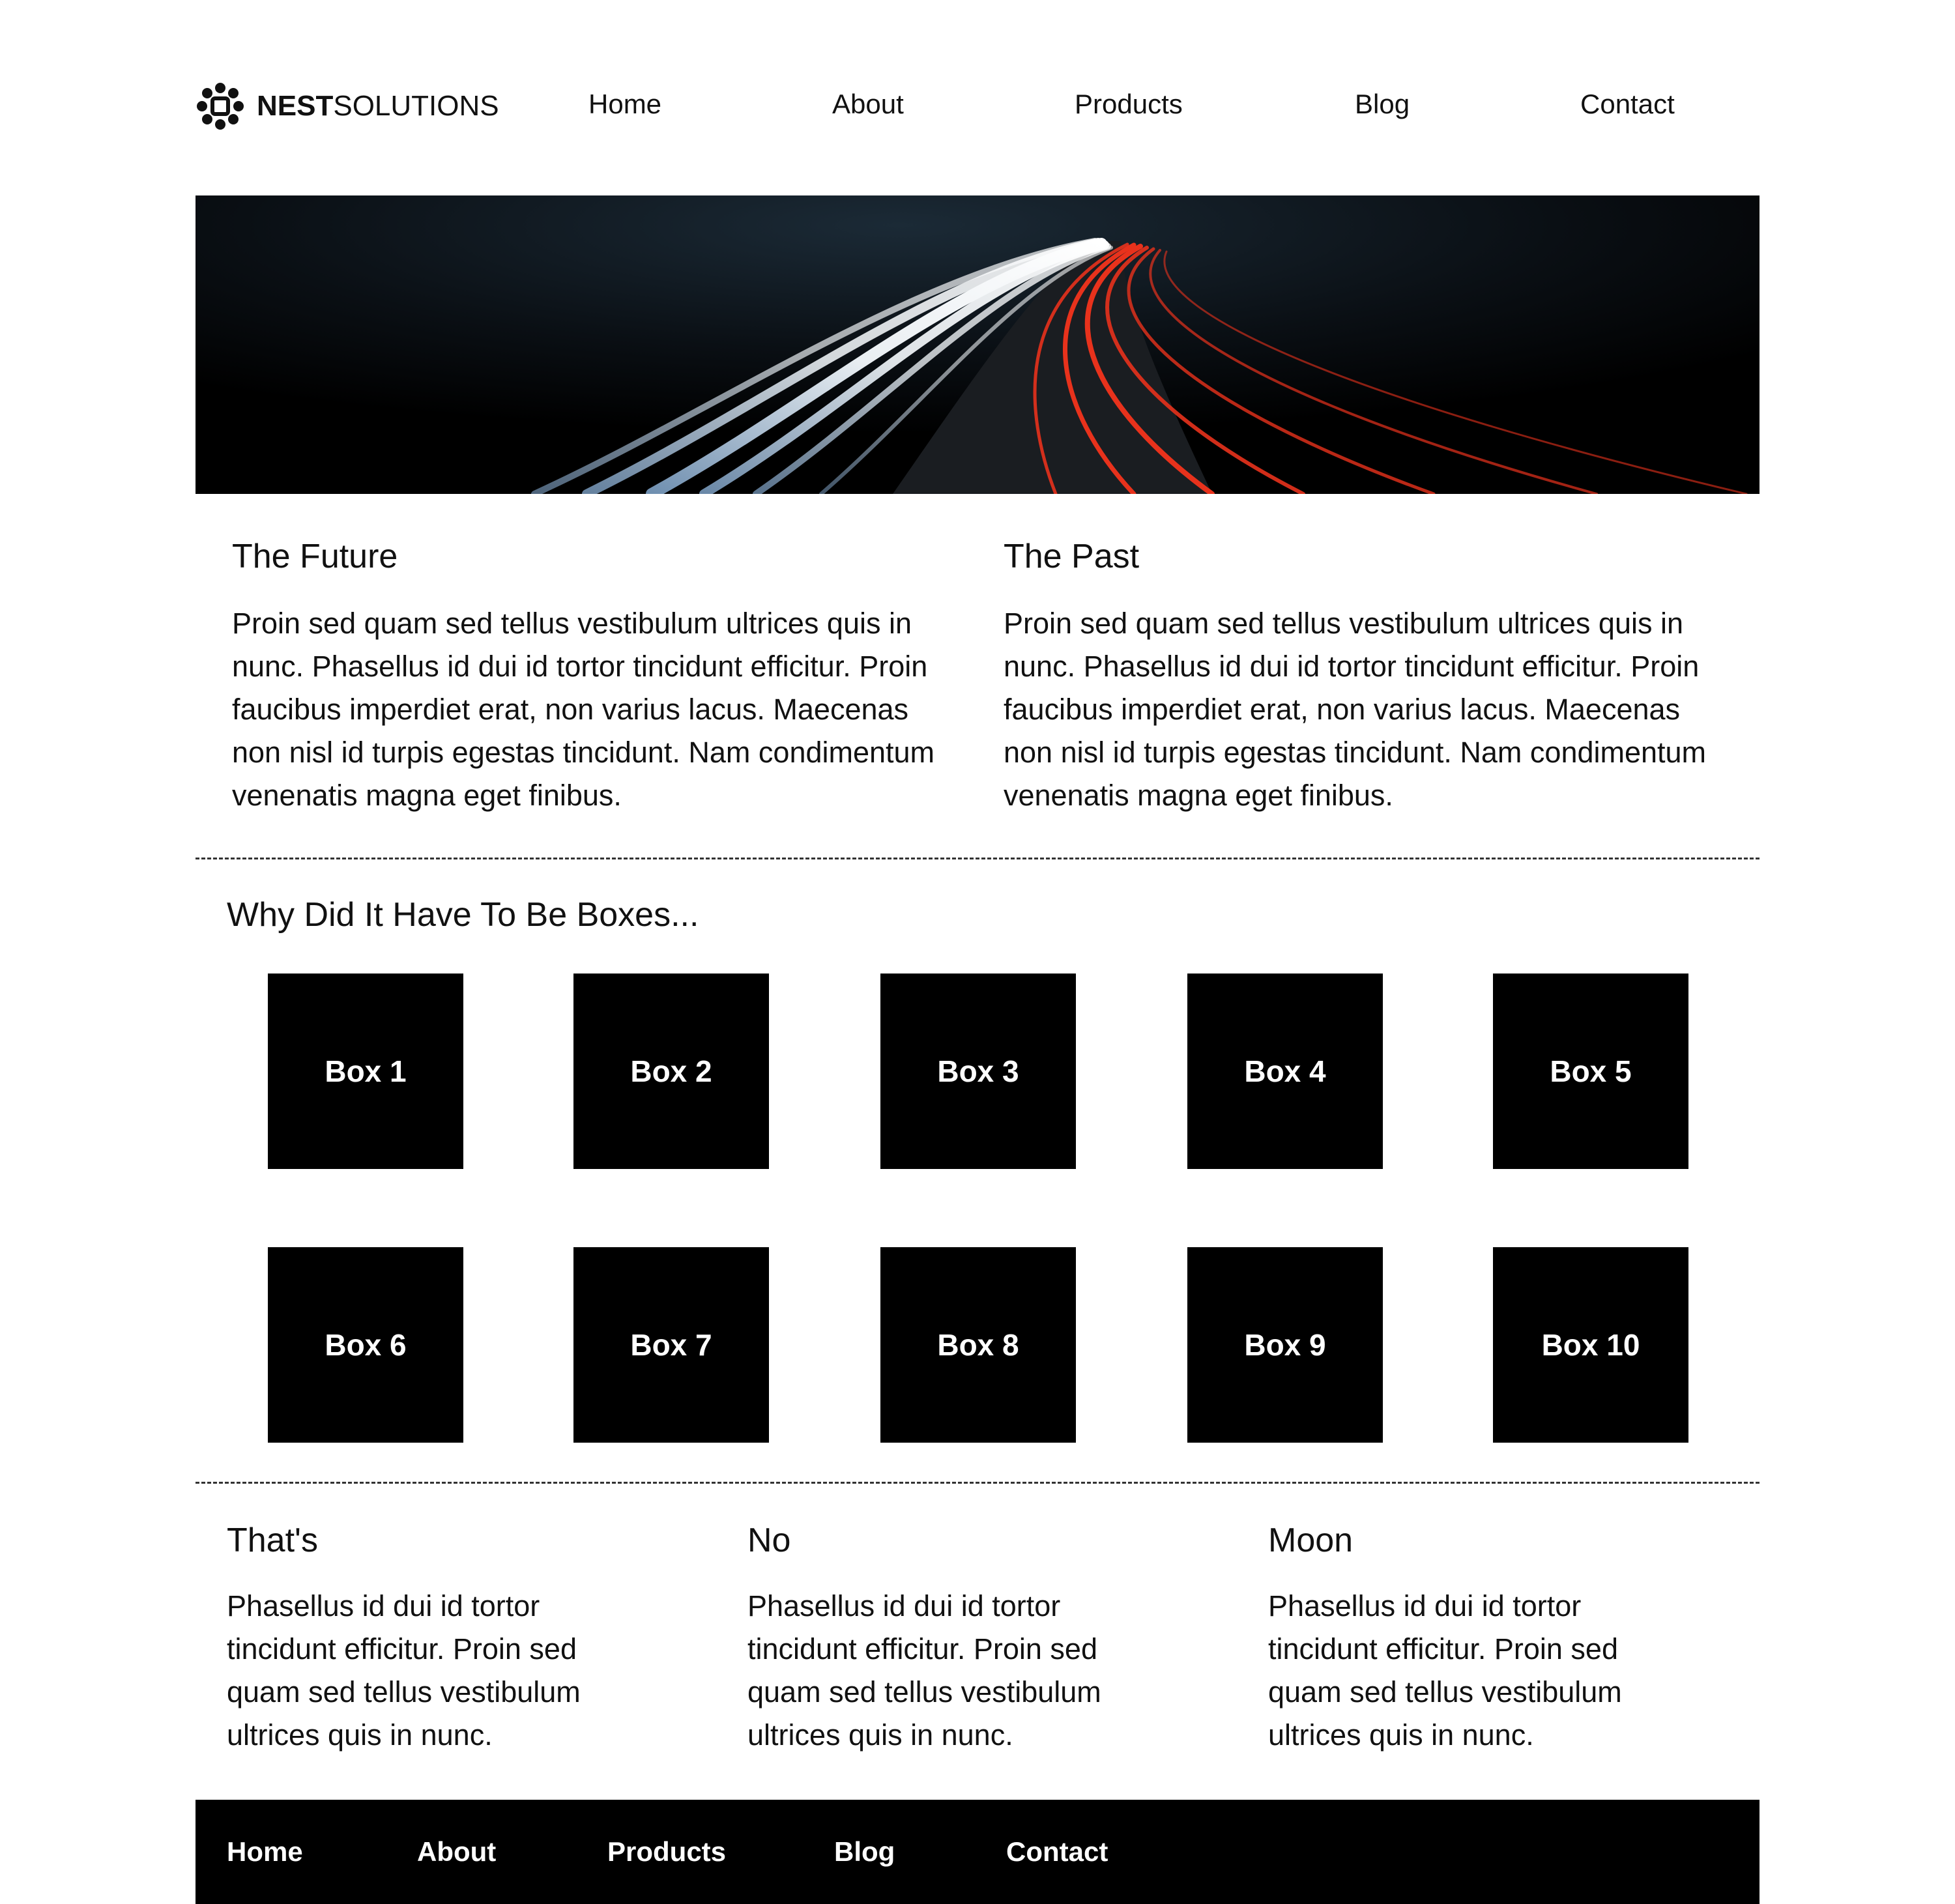 Image resolution: width=1955 pixels, height=1904 pixels. What do you see at coordinates (1382, 105) in the screenshot?
I see `nav-blog: Blog` at bounding box center [1382, 105].